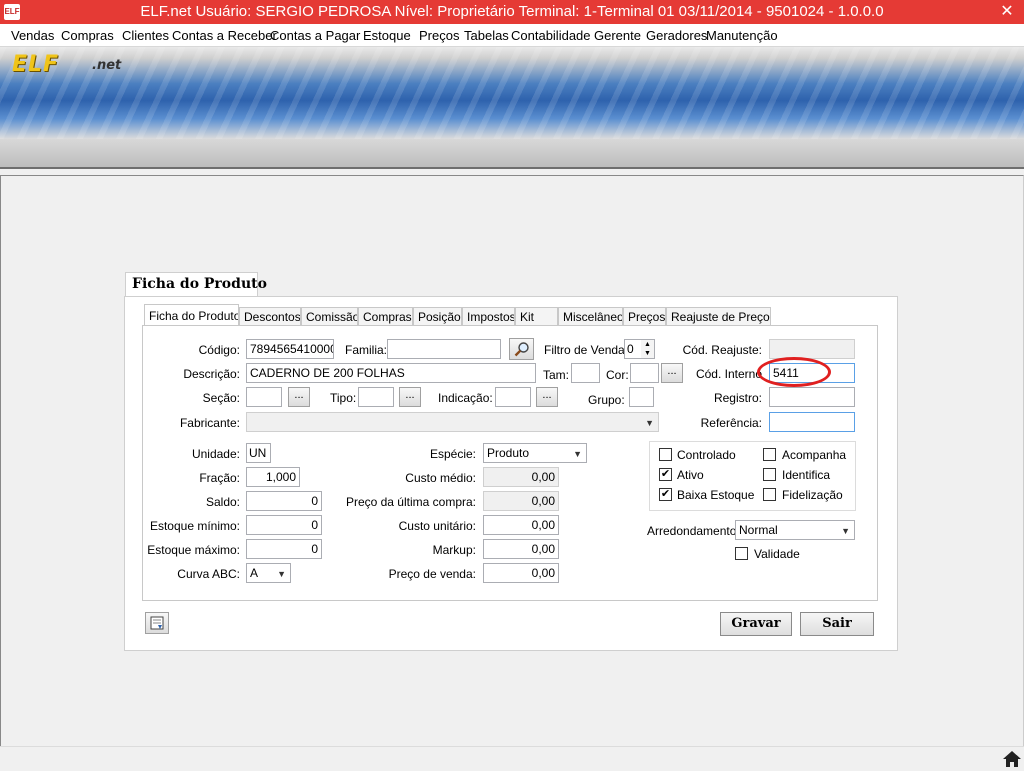  I want to click on fabricante-select: ▼, so click(452, 422).